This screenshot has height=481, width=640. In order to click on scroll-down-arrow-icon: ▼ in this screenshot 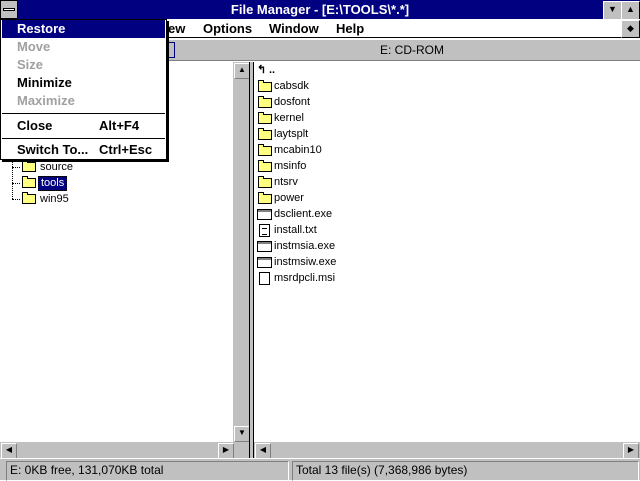, I will do `click(242, 434)`.